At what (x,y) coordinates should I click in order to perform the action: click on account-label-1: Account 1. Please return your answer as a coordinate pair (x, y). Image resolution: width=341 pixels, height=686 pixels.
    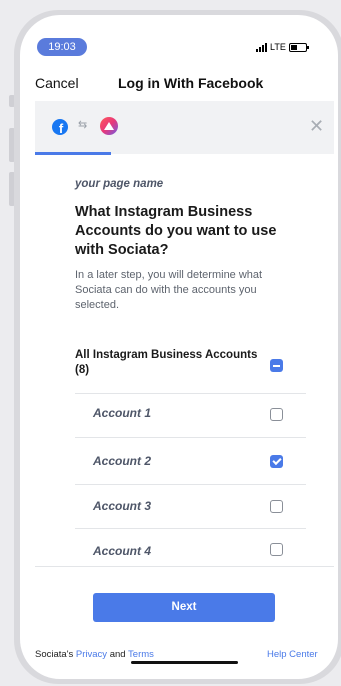
    Looking at the image, I should click on (122, 413).